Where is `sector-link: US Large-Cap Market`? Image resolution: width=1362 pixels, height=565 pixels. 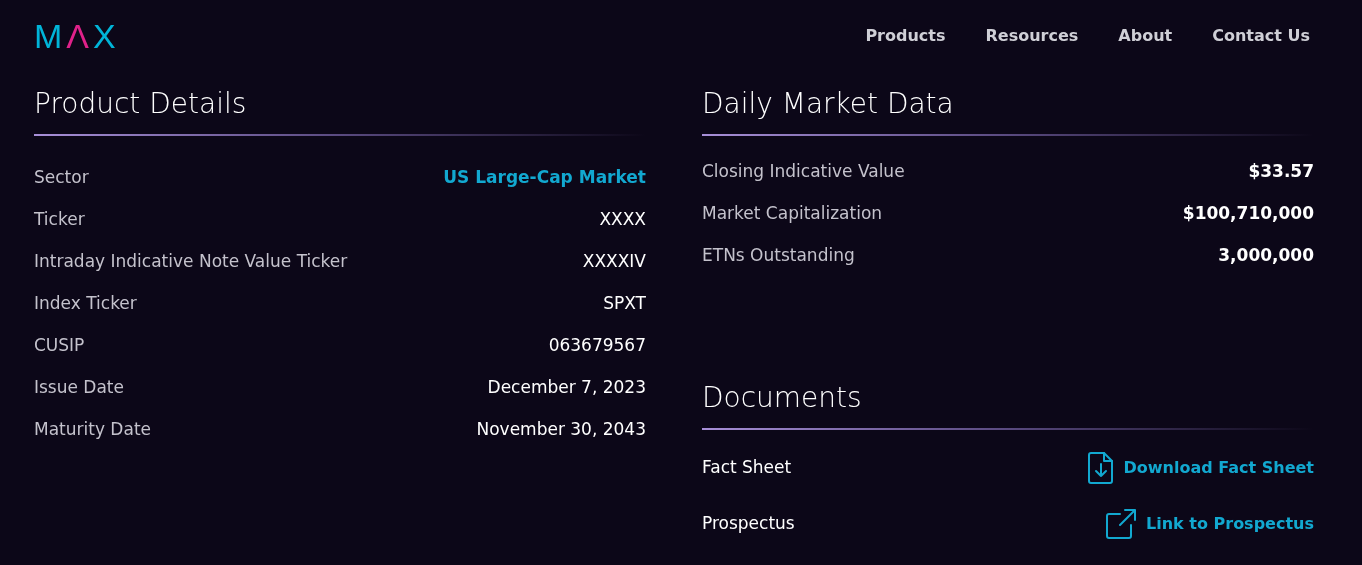 sector-link: US Large-Cap Market is located at coordinates (544, 178).